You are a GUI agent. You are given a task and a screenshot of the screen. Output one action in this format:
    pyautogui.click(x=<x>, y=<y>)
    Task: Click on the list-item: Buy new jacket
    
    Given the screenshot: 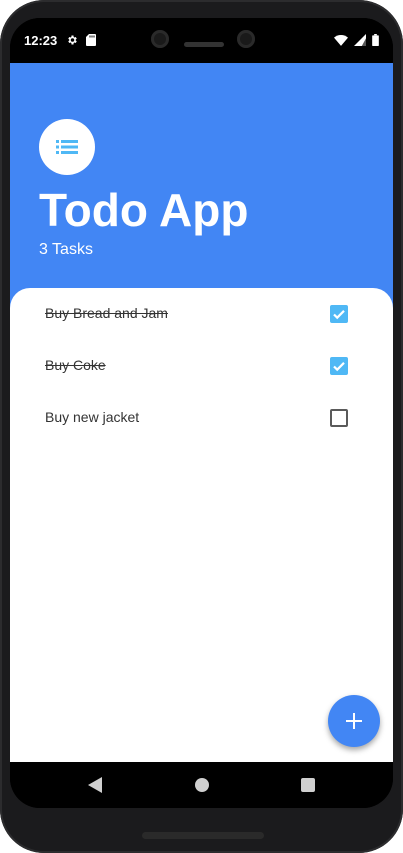 What is the action you would take?
    pyautogui.click(x=201, y=418)
    